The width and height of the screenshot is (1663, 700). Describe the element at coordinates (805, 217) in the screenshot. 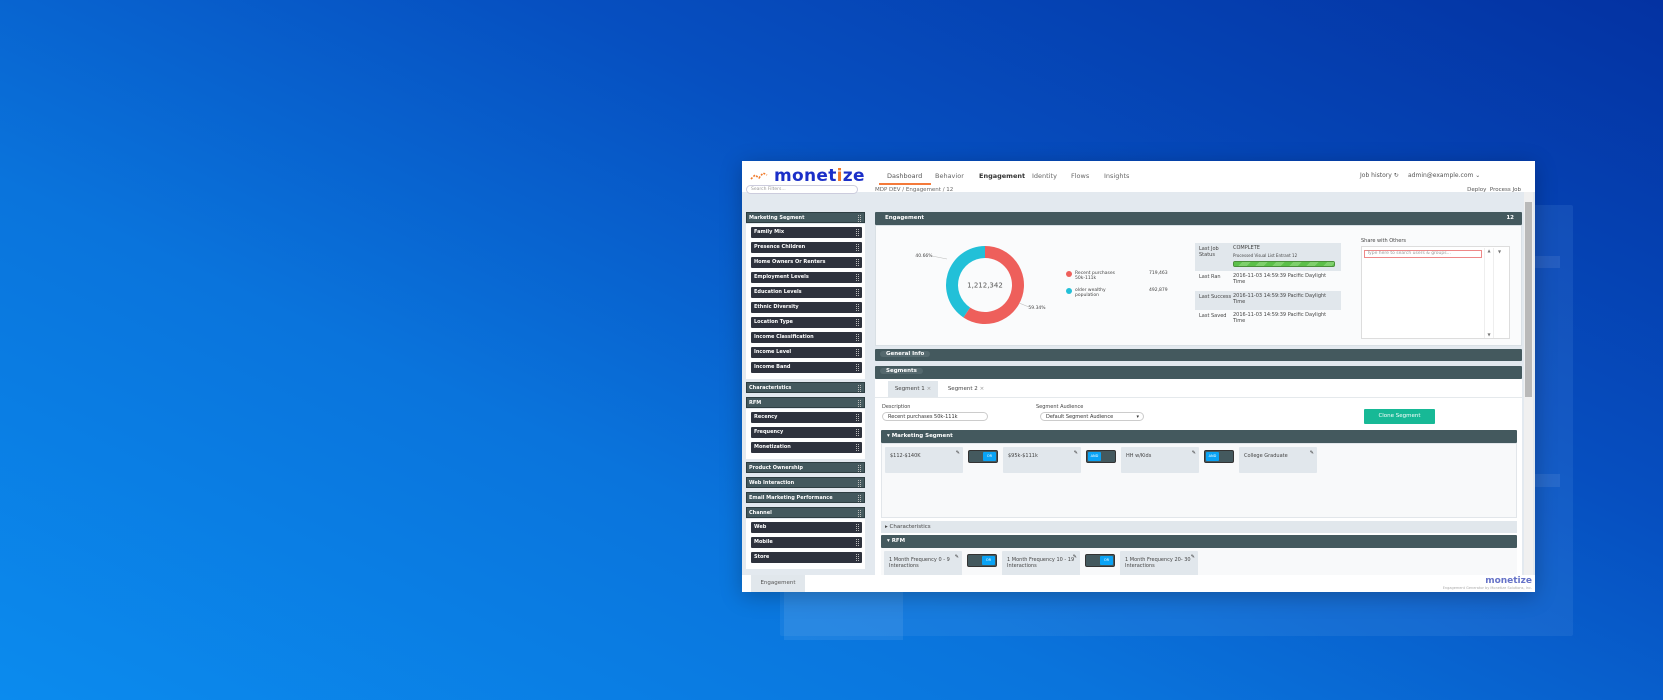

I see `sidebar-group-marketing-segment: Marketing Segment` at that location.